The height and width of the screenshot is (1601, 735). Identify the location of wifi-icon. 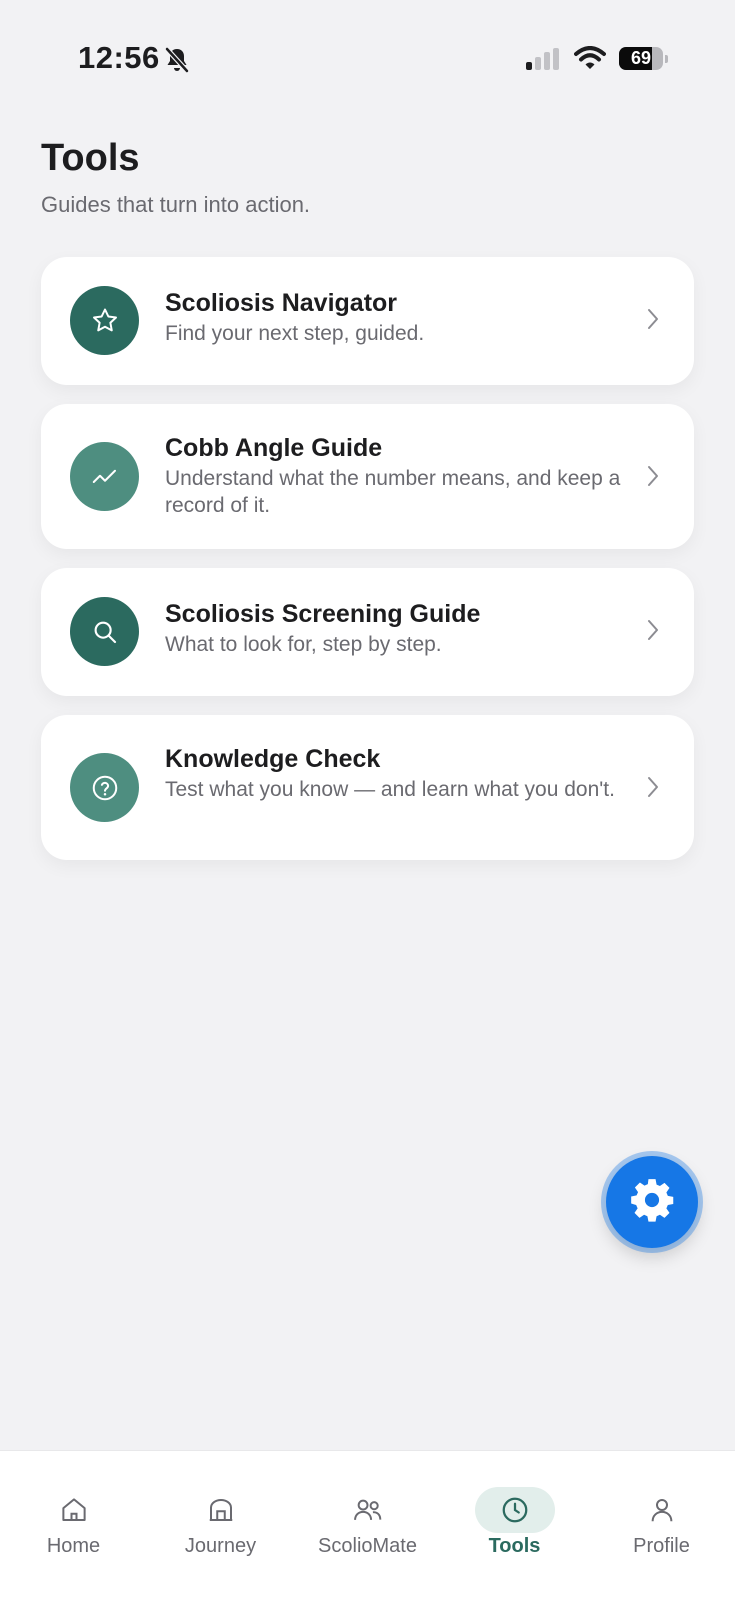
(590, 60).